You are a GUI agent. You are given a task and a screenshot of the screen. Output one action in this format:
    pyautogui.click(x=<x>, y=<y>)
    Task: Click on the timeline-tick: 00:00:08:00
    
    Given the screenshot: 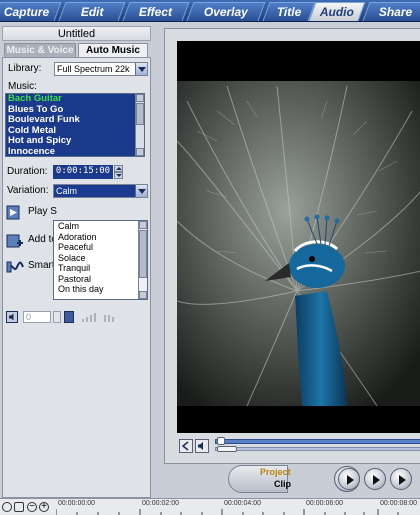 What is the action you would take?
    pyautogui.click(x=398, y=503)
    